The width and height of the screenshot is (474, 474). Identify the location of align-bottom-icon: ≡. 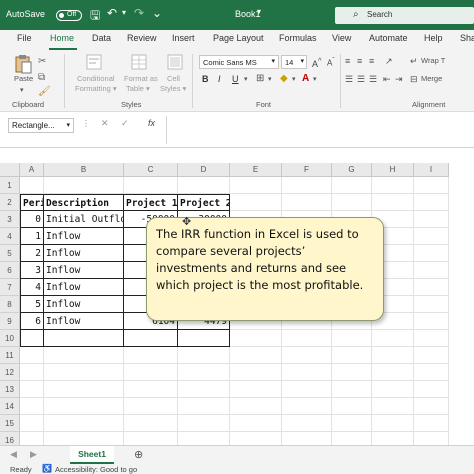
(371, 61).